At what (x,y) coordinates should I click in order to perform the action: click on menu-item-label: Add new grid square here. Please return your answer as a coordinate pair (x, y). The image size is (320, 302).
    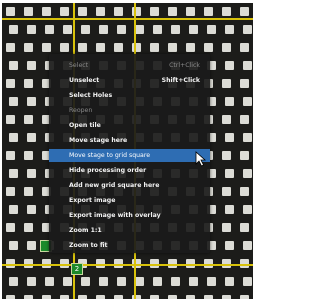
    Looking at the image, I should click on (114, 185).